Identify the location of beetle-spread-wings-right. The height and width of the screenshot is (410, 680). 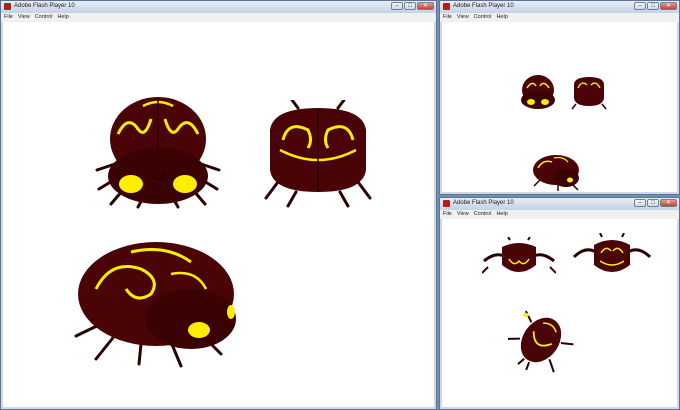
(612, 252).